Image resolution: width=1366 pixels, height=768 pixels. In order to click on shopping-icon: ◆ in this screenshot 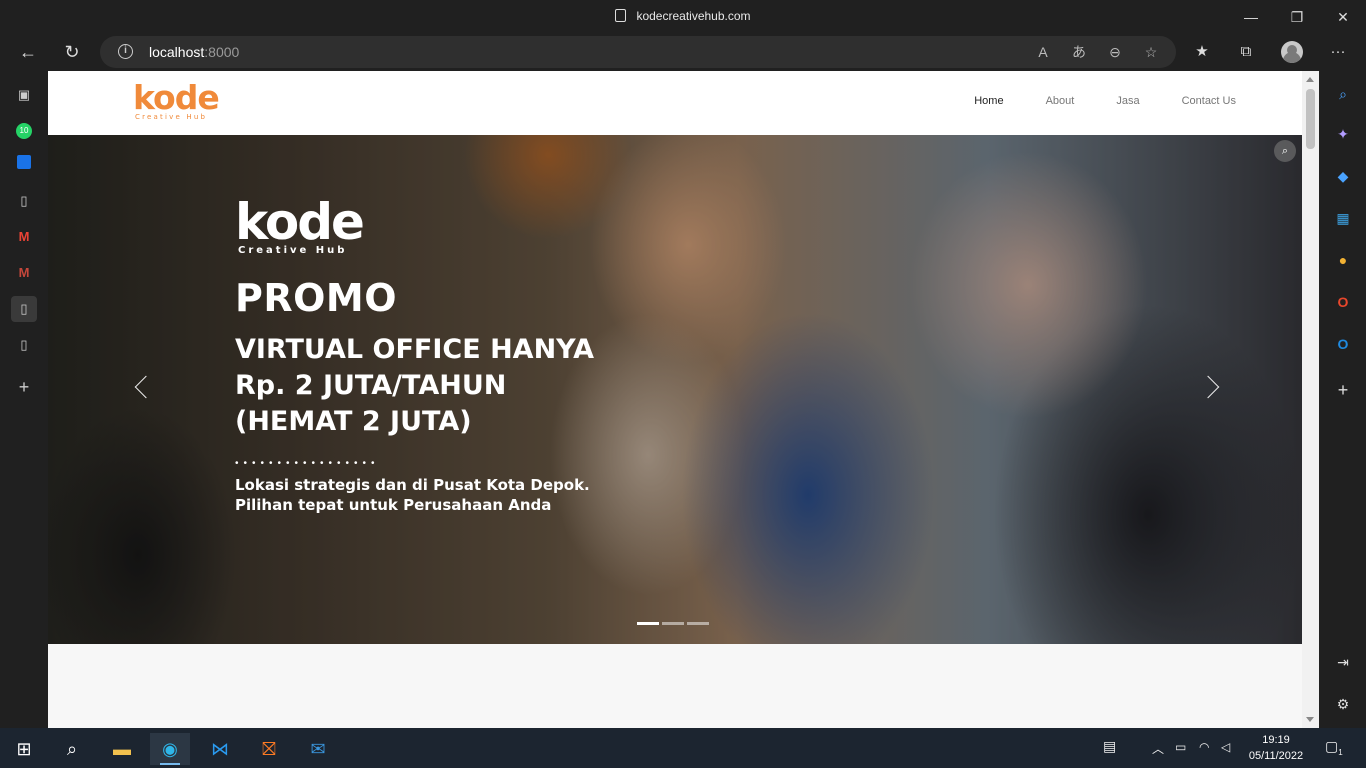, I will do `click(1343, 176)`.